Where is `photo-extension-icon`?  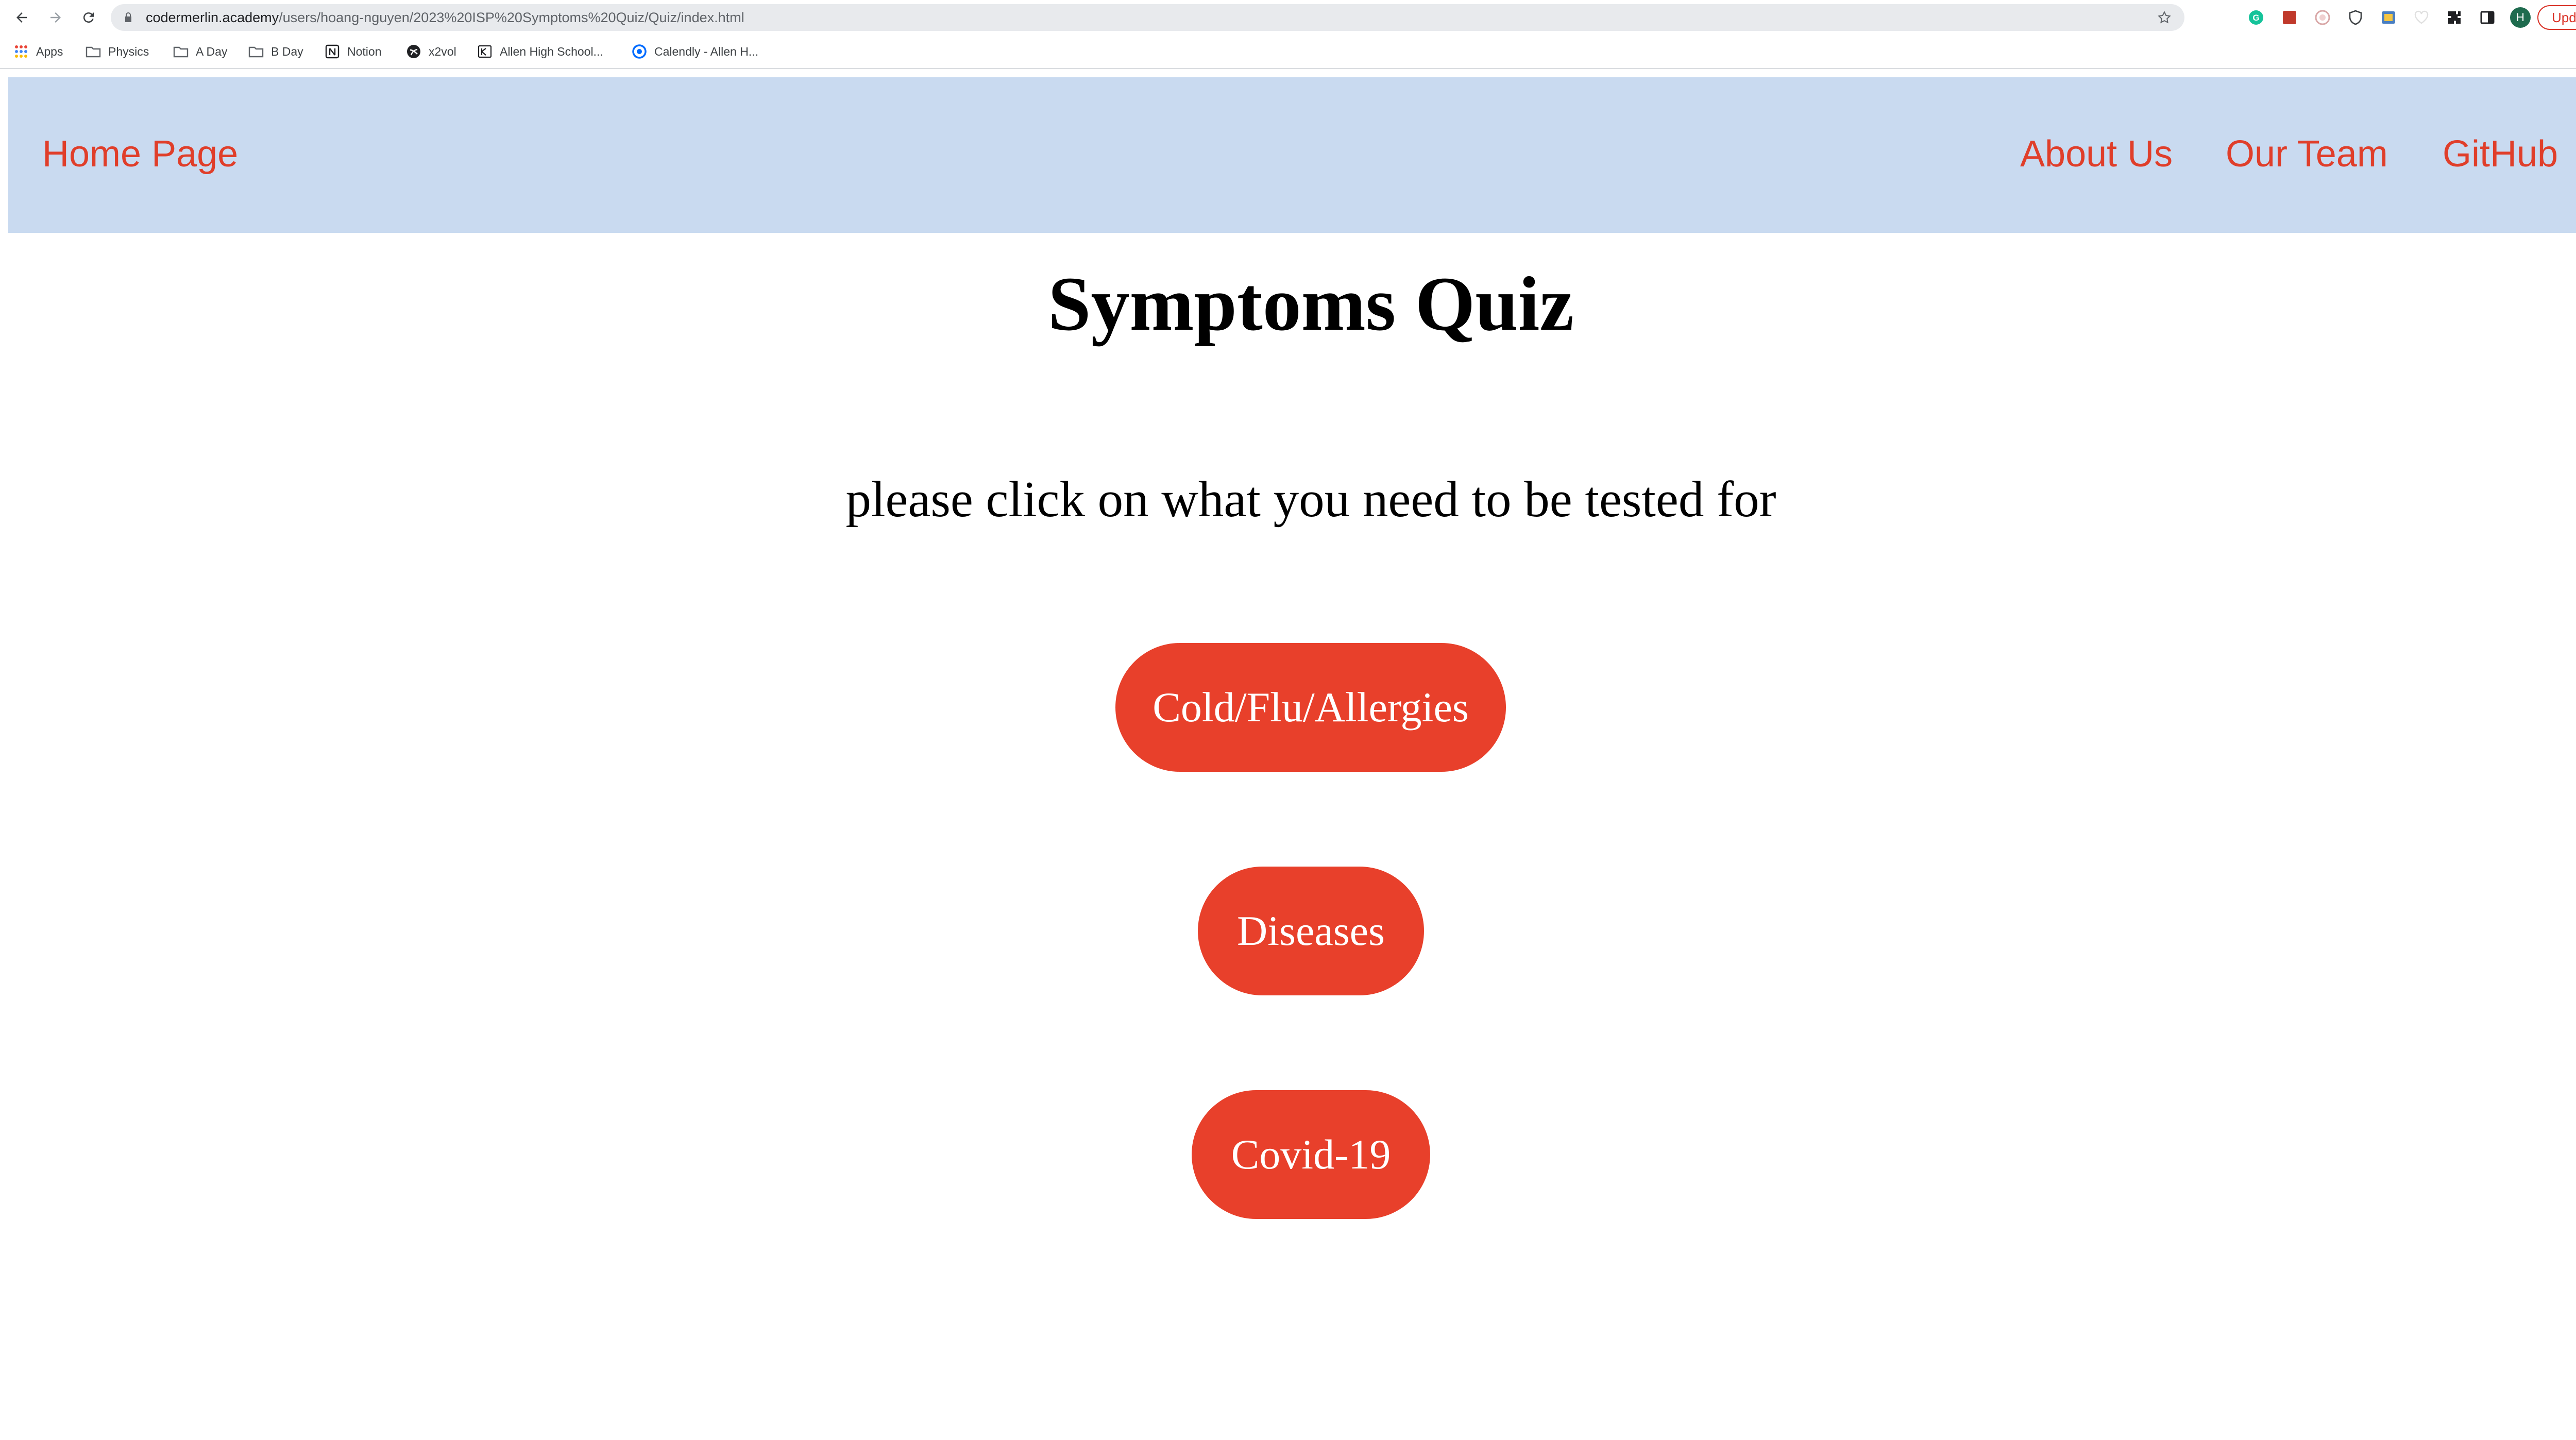
photo-extension-icon is located at coordinates (2388, 18).